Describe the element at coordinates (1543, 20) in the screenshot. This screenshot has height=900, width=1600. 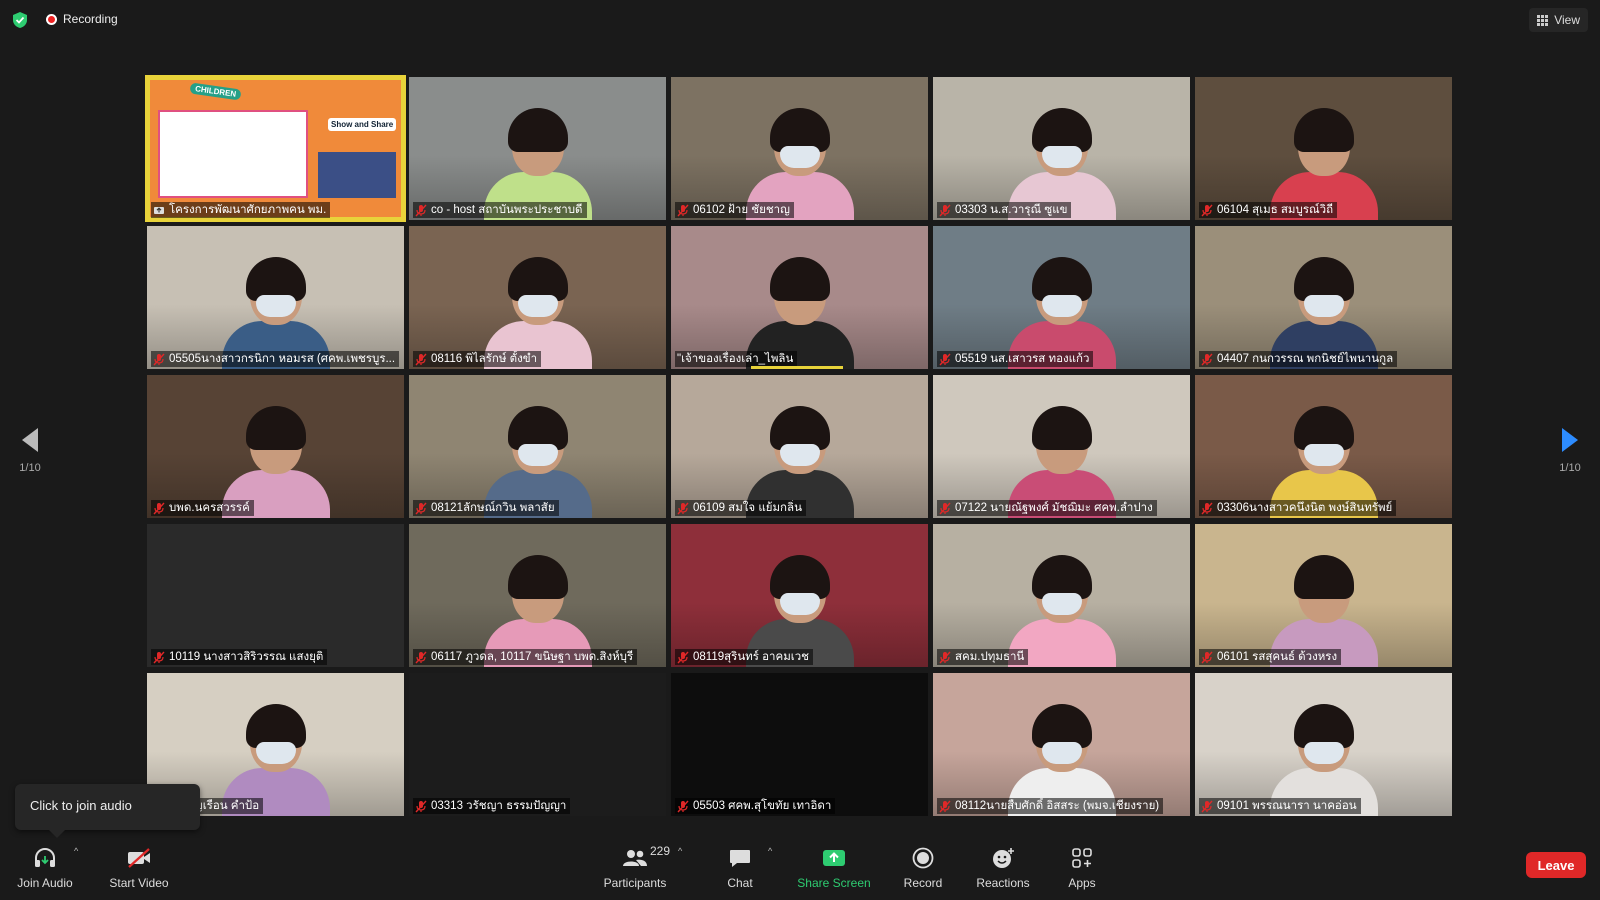
I see `grid-view-icon` at that location.